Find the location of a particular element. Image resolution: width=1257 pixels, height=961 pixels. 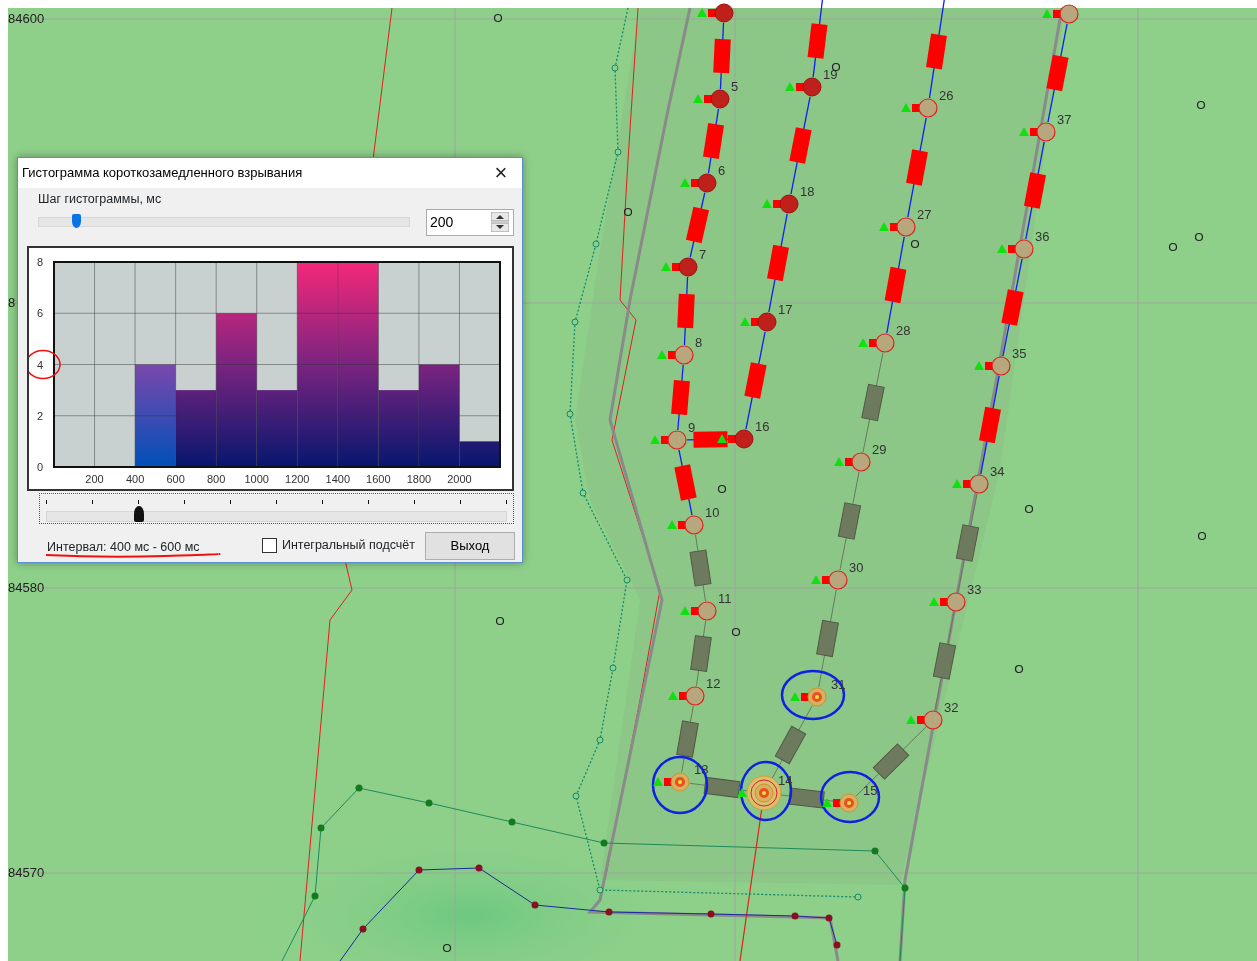

x-tick-label: 1800 is located at coordinates (419, 478).